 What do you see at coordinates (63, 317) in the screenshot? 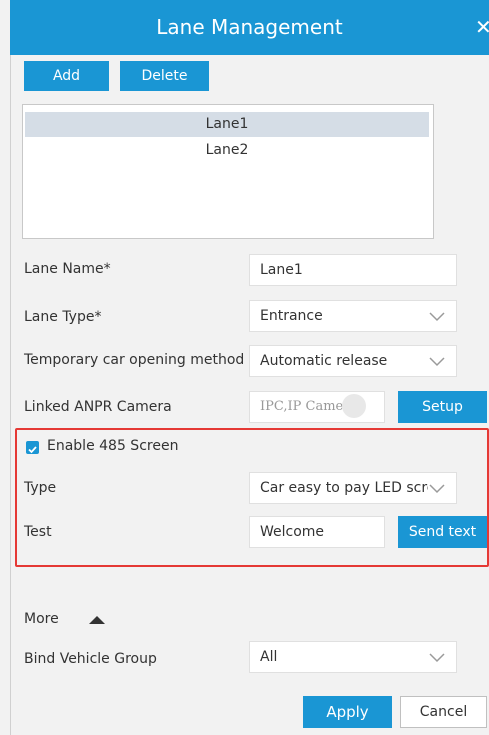
I see `lane-type-label: Lane Type*` at bounding box center [63, 317].